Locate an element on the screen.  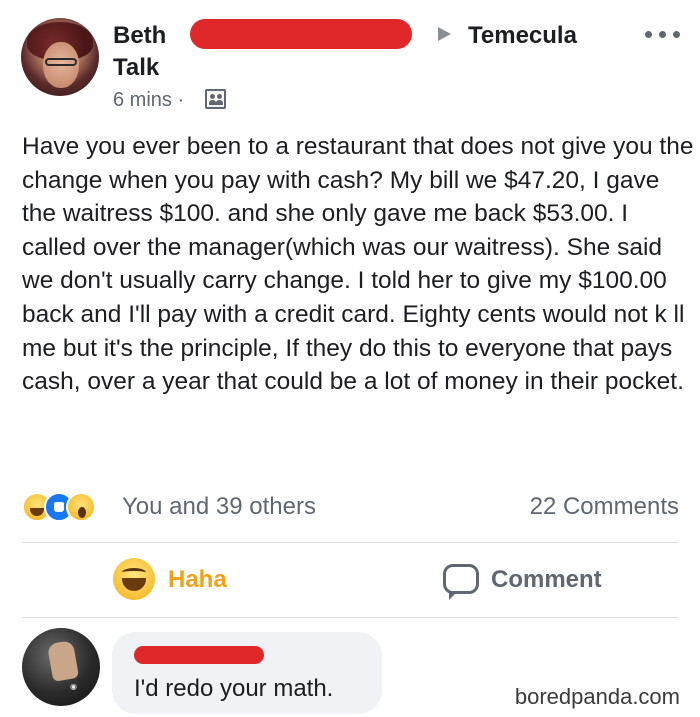
avatar-badge: ◉ is located at coordinates (73, 686).